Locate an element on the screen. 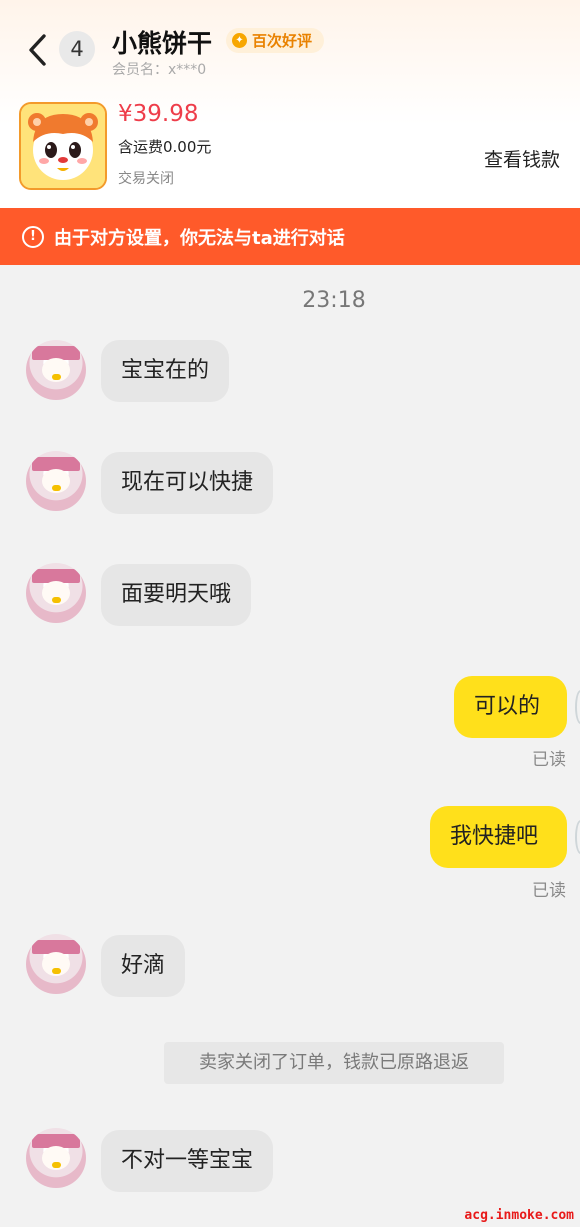 The width and height of the screenshot is (580, 1227). message-bubble-outgoing: 可以的 is located at coordinates (510, 707).